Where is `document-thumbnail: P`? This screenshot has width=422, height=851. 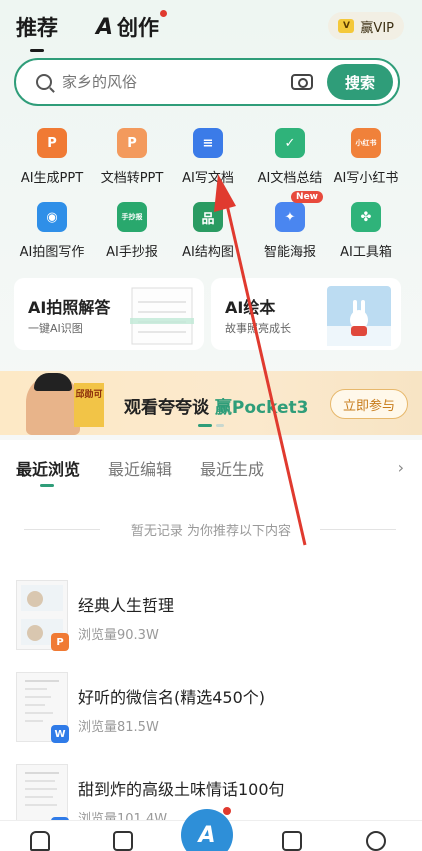
document-thumbnail: P is located at coordinates (42, 615).